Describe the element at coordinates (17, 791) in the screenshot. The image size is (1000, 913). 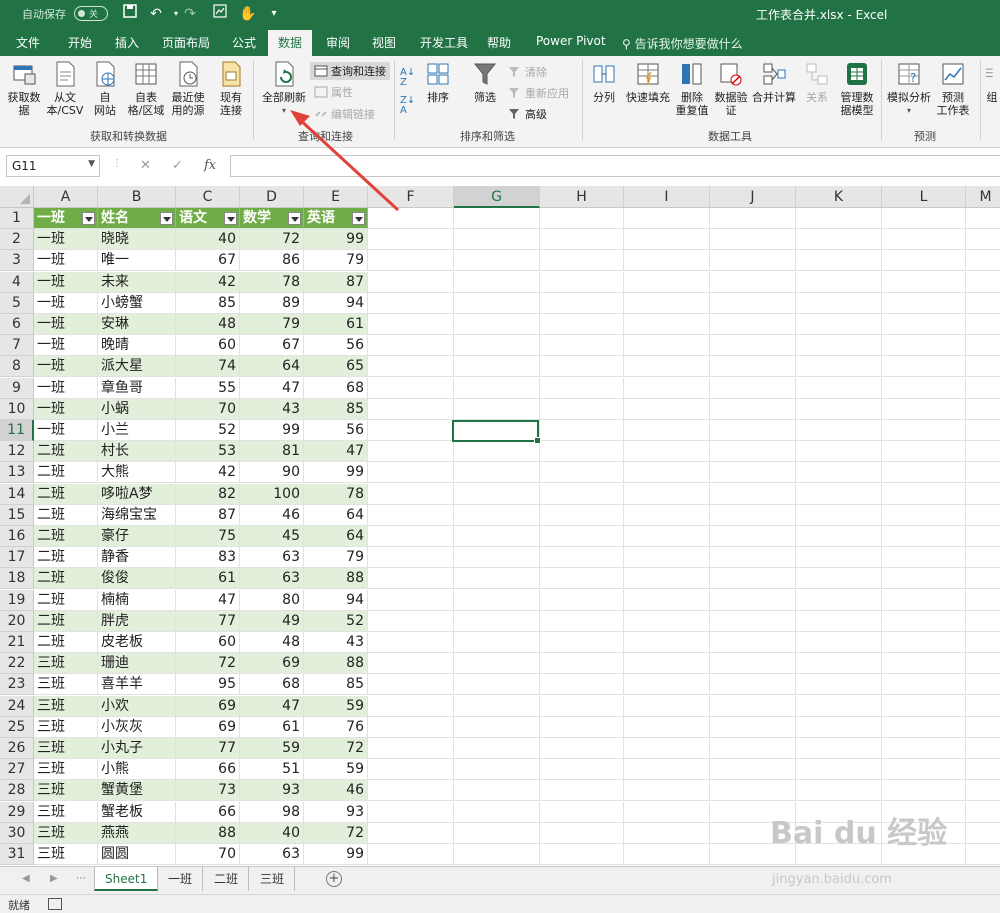
I see `row-header-28: 28` at that location.